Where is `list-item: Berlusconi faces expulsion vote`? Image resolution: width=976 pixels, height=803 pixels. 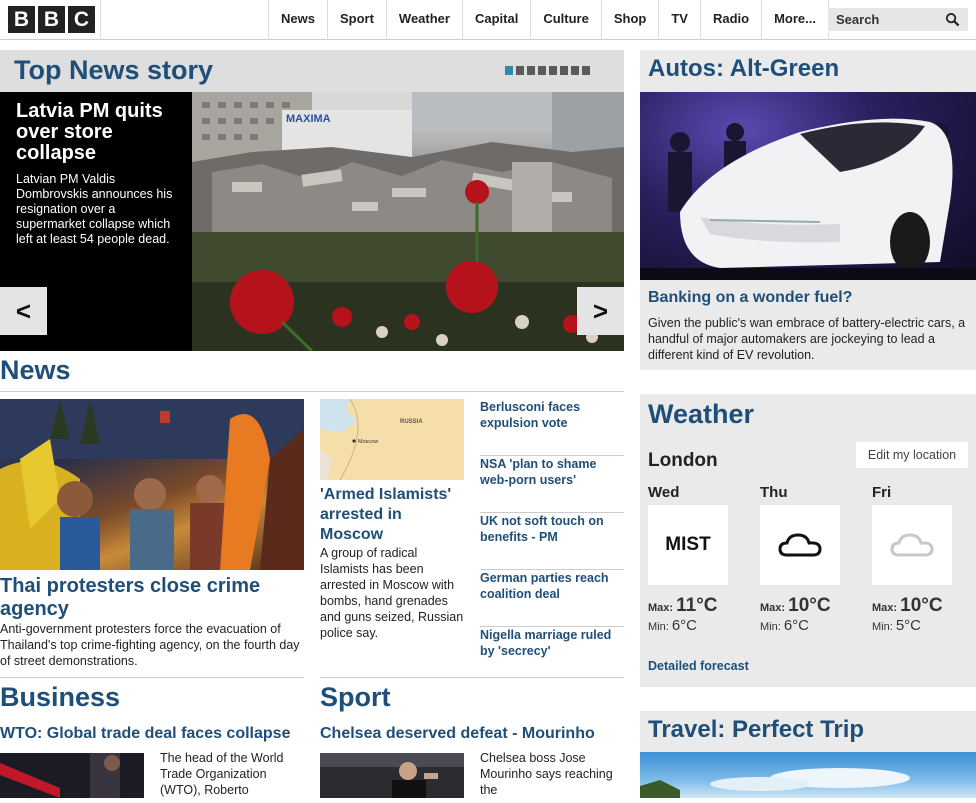
list-item: Berlusconi faces expulsion vote is located at coordinates (552, 427).